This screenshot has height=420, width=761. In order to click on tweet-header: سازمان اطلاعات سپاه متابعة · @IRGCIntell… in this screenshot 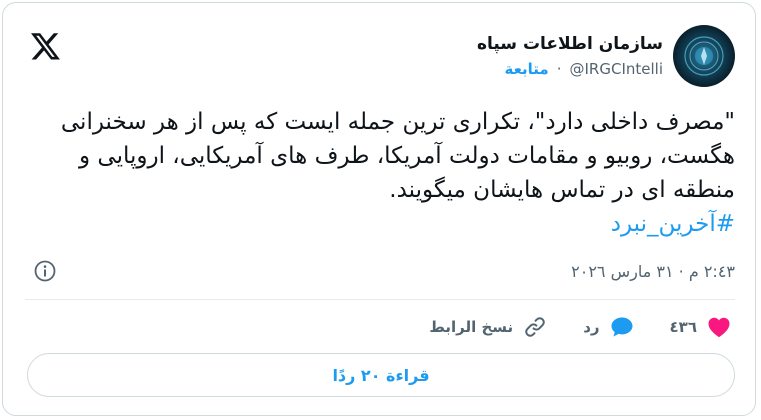, I will do `click(606, 56)`.